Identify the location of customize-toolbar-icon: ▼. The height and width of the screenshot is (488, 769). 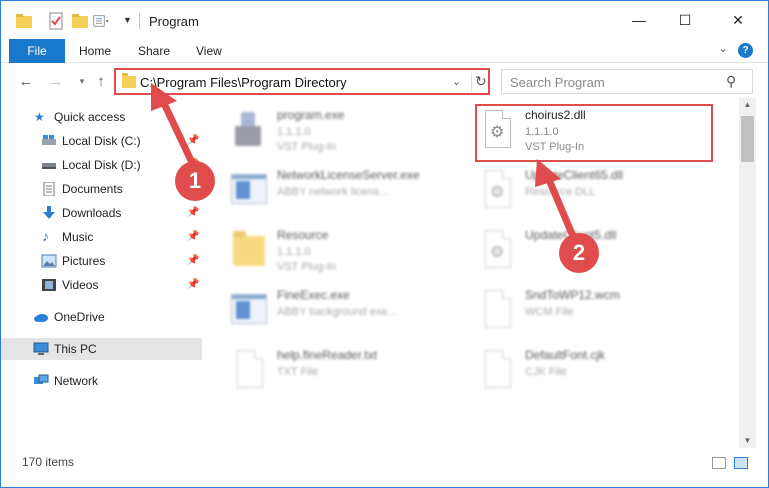
(127, 20).